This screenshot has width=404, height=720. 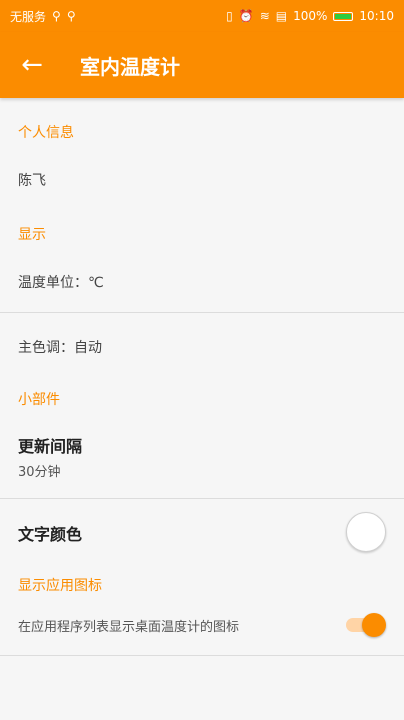 I want to click on divider, so click(x=202, y=655).